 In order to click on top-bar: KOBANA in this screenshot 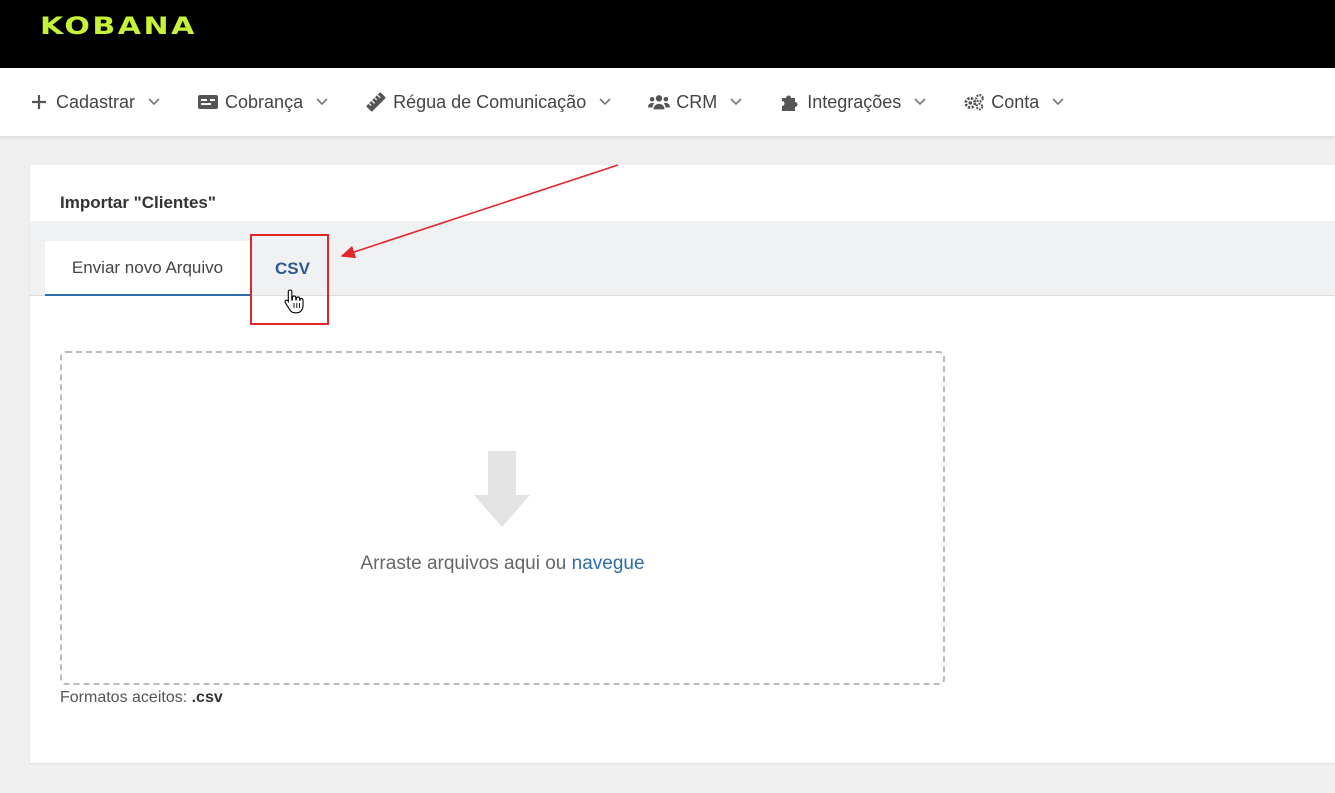, I will do `click(667, 34)`.